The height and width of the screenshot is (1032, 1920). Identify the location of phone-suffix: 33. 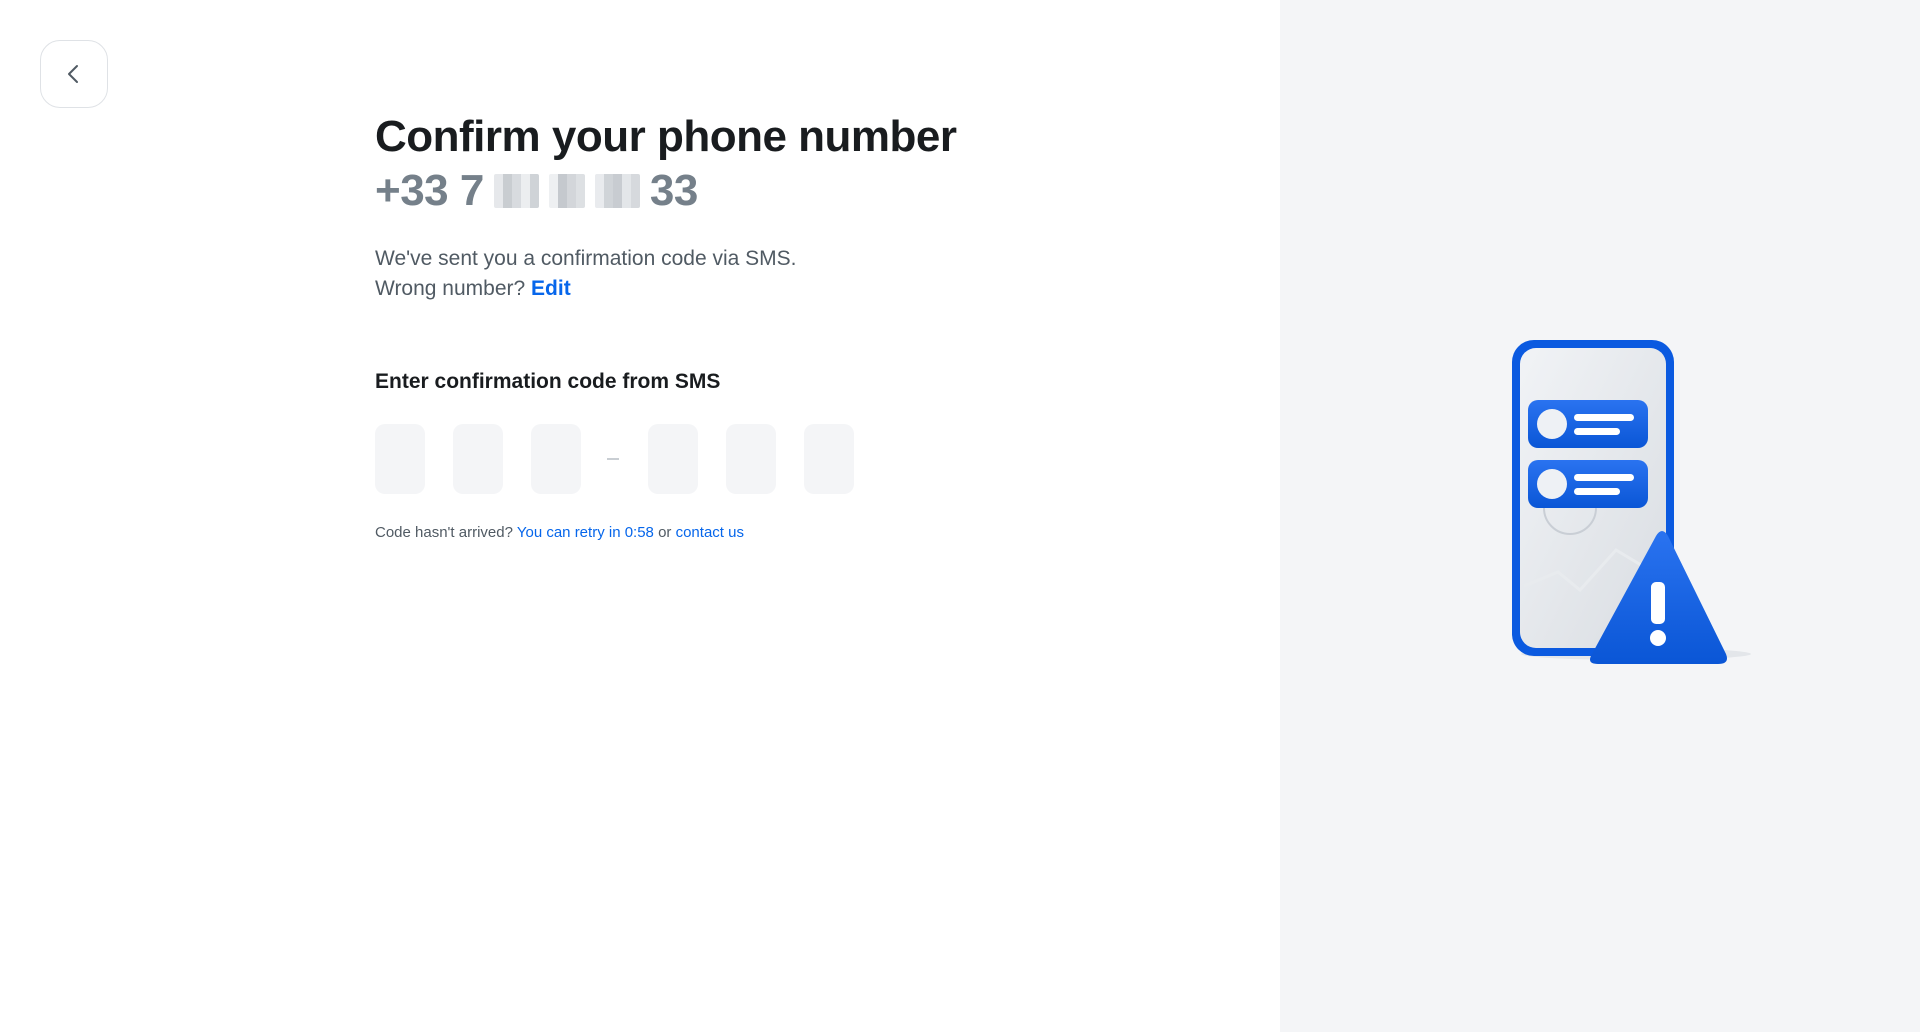
(673, 190).